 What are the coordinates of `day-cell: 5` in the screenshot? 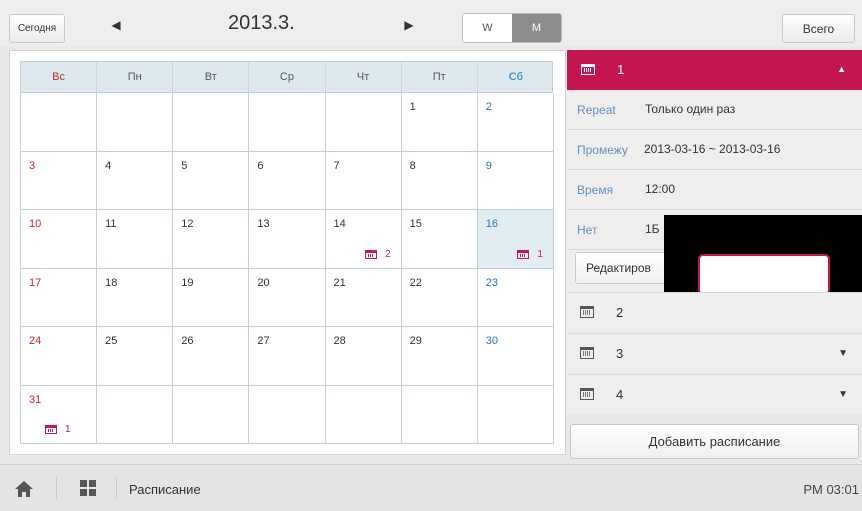 It's located at (211, 180).